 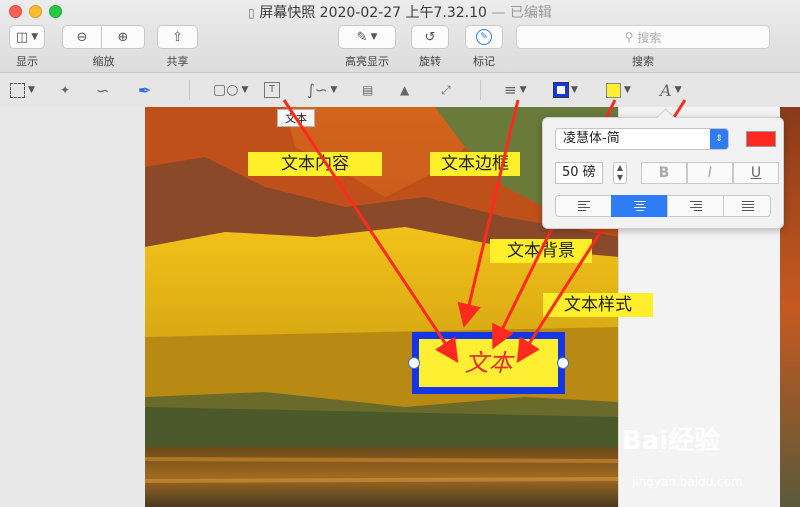 What do you see at coordinates (488, 213) in the screenshot?
I see `arrow-to-text-border` at bounding box center [488, 213].